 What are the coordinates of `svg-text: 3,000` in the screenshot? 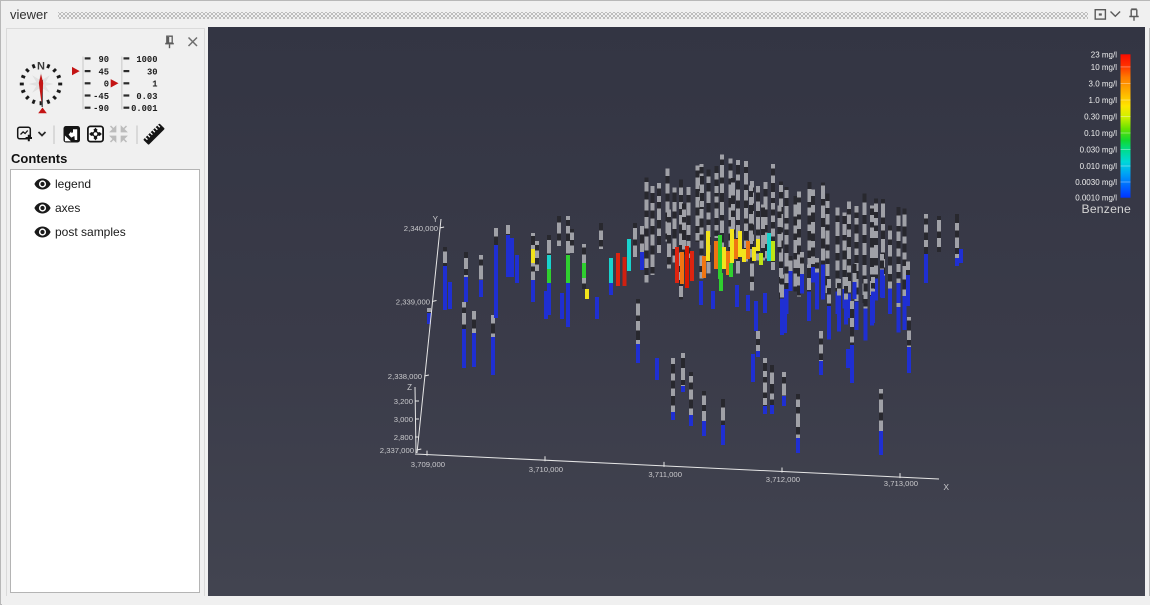 It's located at (403, 419).